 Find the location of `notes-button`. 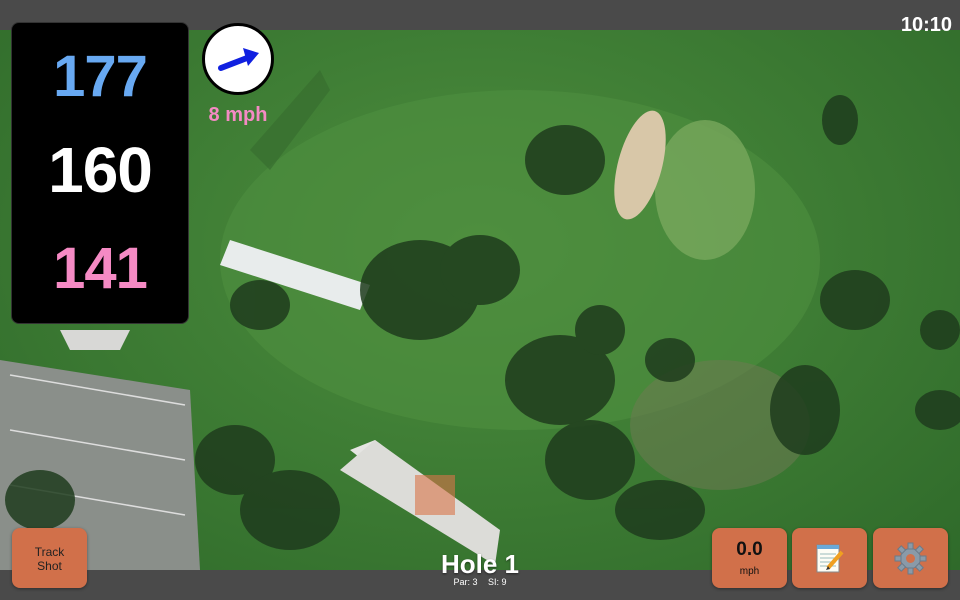

notes-button is located at coordinates (829, 558).